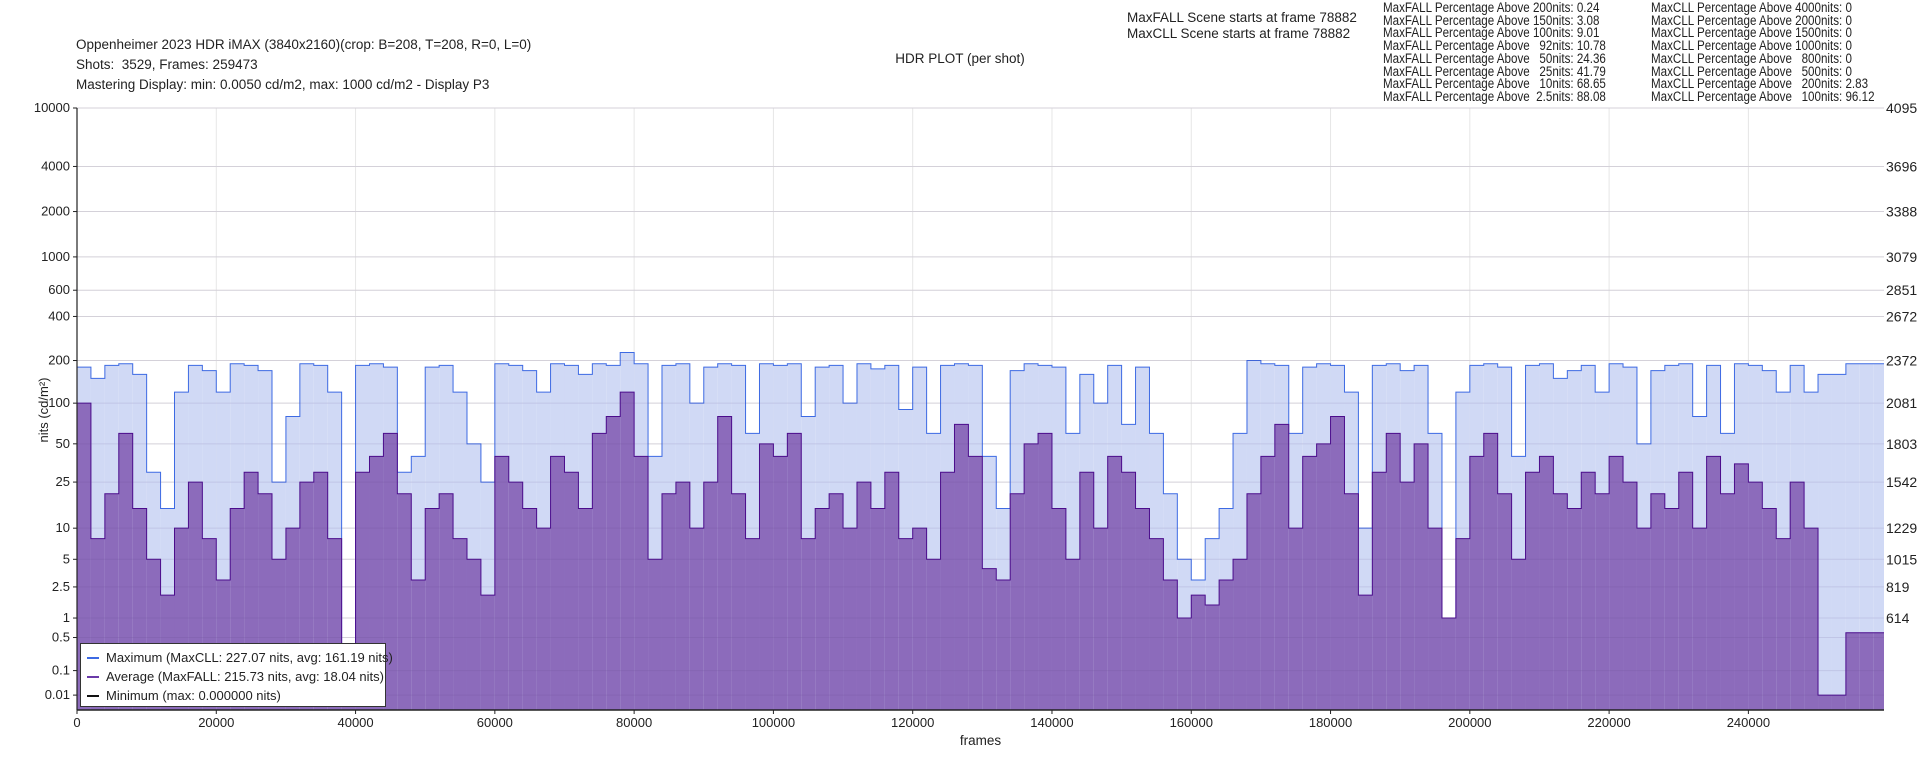 Image resolution: width=1920 pixels, height=768 pixels. Describe the element at coordinates (61, 637) in the screenshot. I see `y-tick-label: 0.5` at that location.